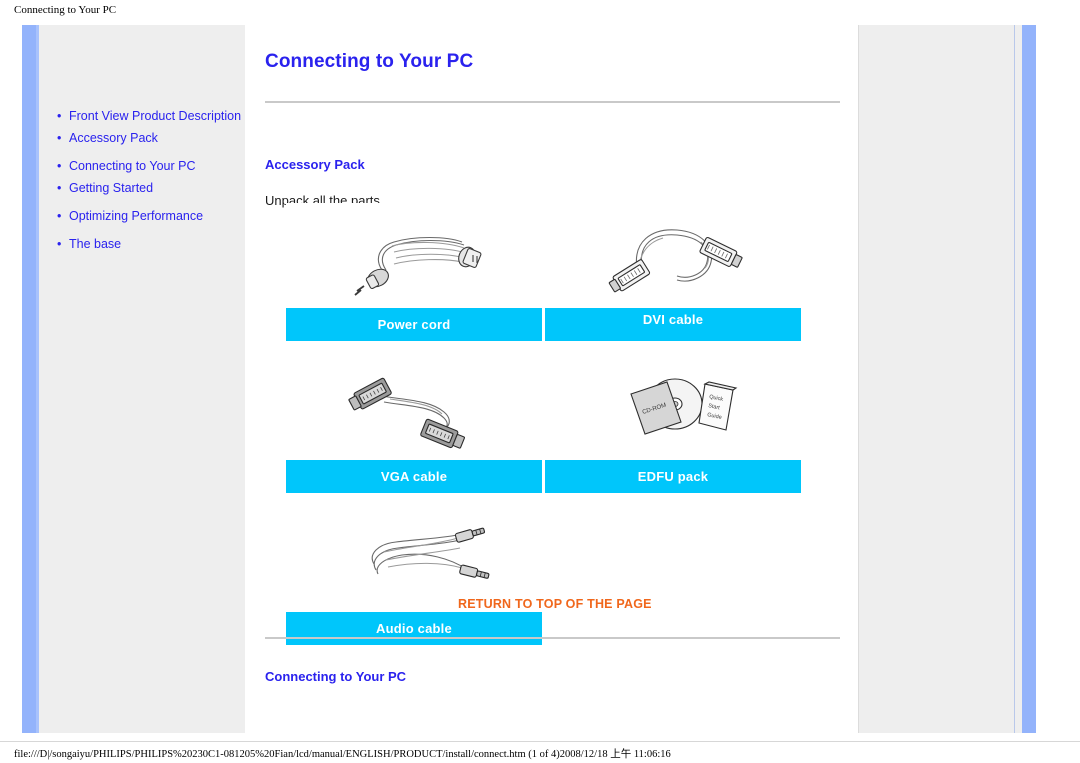 Image resolution: width=1080 pixels, height=763 pixels. Describe the element at coordinates (414, 628) in the screenshot. I see `accessory-label-audio-cable: Audio cable` at that location.